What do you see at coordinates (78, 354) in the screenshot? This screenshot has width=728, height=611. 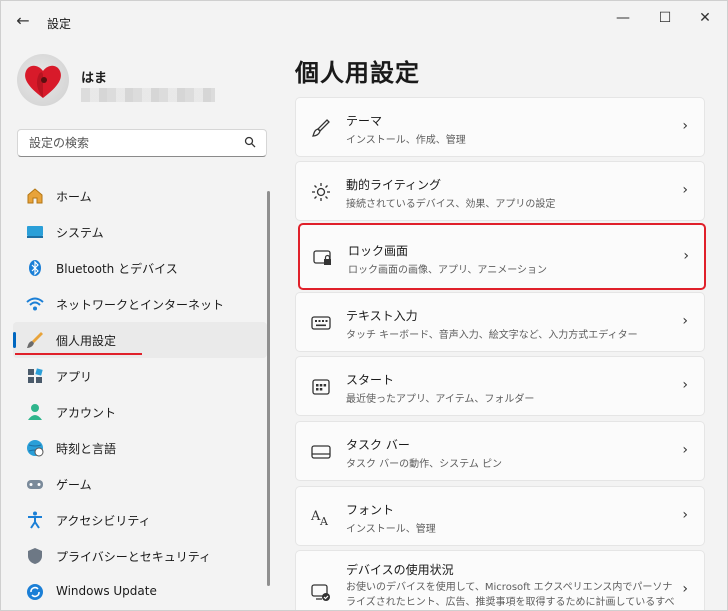 I see `highlight-underline` at bounding box center [78, 354].